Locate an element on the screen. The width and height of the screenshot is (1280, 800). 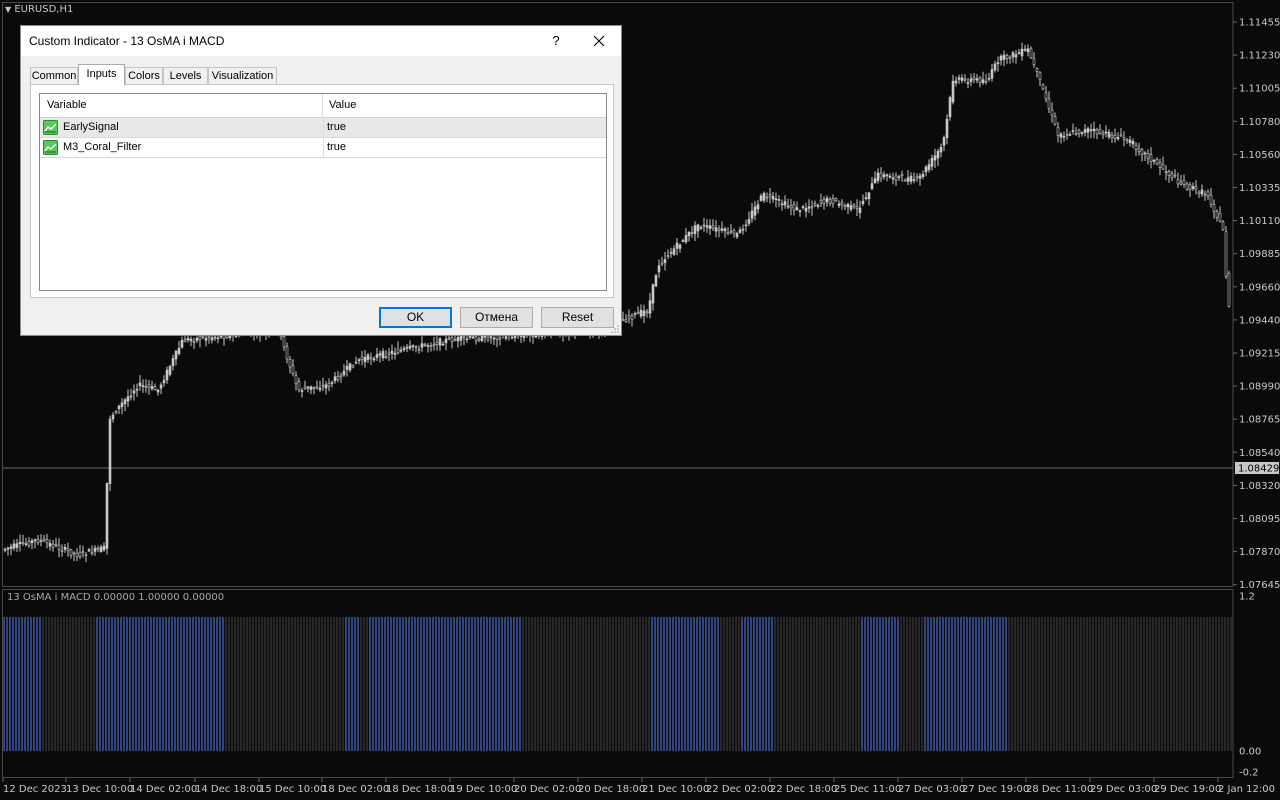
reset-button: Reset is located at coordinates (577, 317).